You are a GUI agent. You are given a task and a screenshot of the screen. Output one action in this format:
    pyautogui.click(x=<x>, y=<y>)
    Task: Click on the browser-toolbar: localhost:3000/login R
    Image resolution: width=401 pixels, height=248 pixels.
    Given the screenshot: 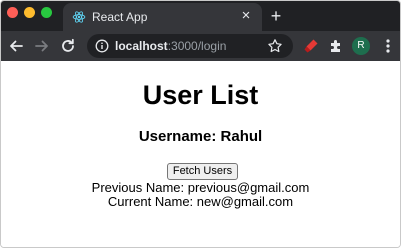 What is the action you would take?
    pyautogui.click(x=200, y=46)
    